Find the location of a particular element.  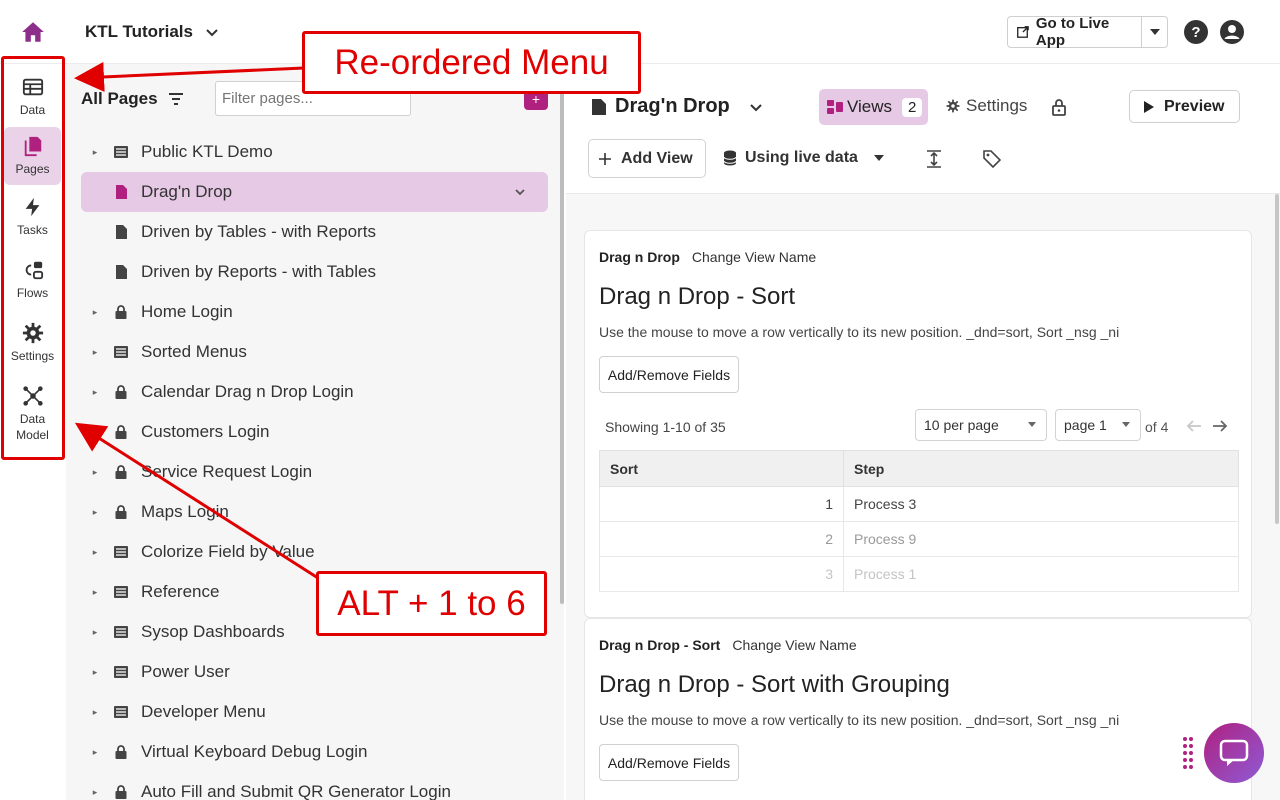

rail-item-tasks: Tasks is located at coordinates (32, 217).